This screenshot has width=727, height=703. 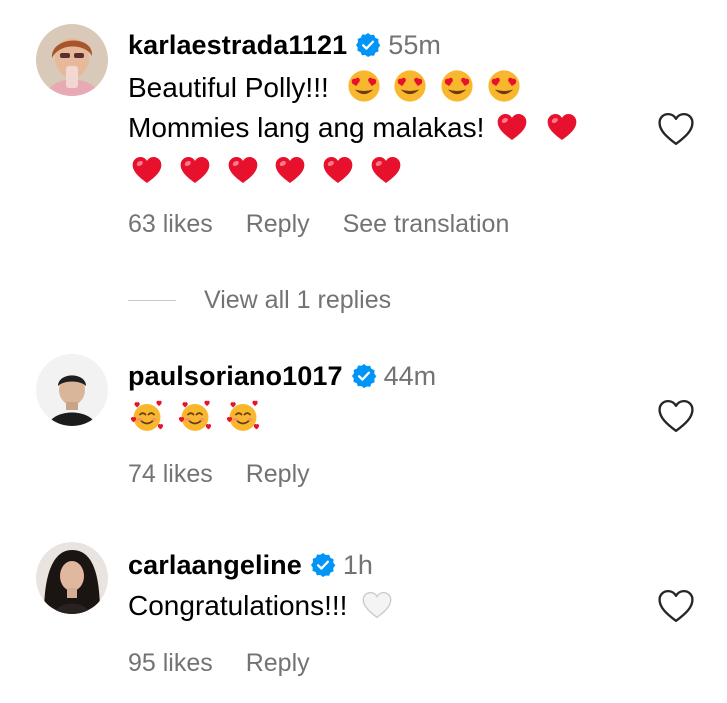 I want to click on timestamp: 55m, so click(x=414, y=45).